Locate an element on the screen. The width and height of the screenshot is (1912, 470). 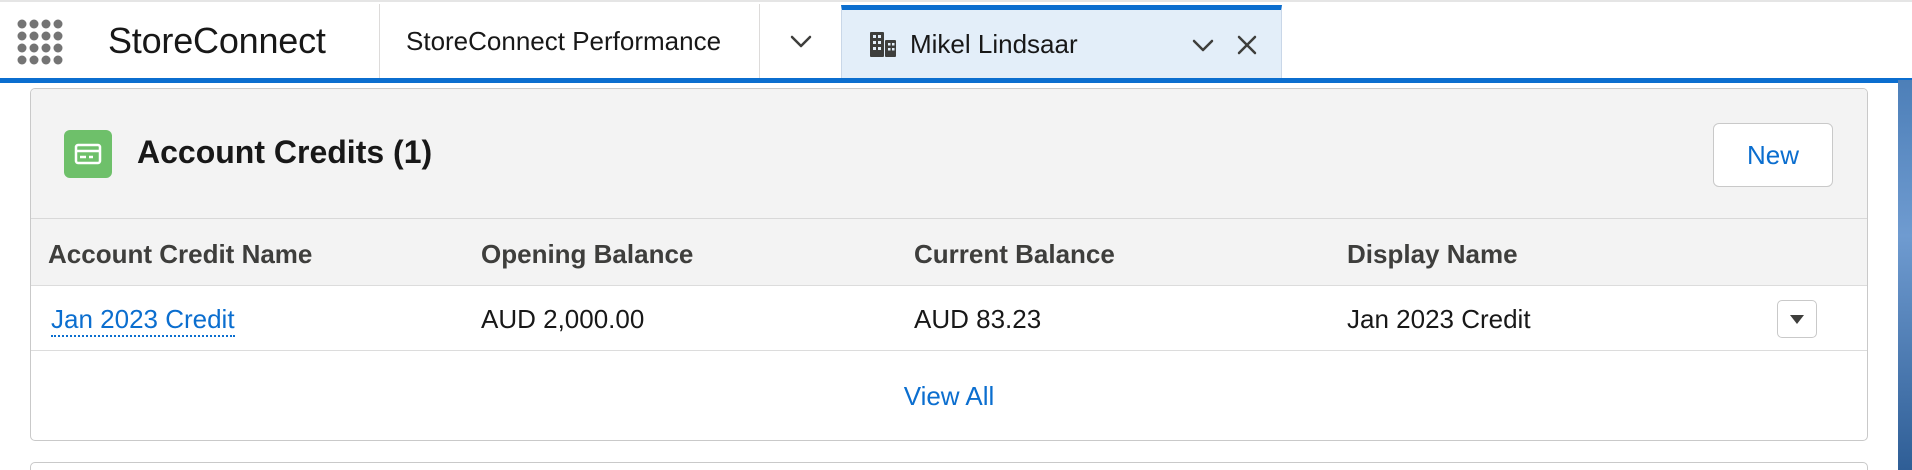
card-title: Account Credits (1) is located at coordinates (285, 152).